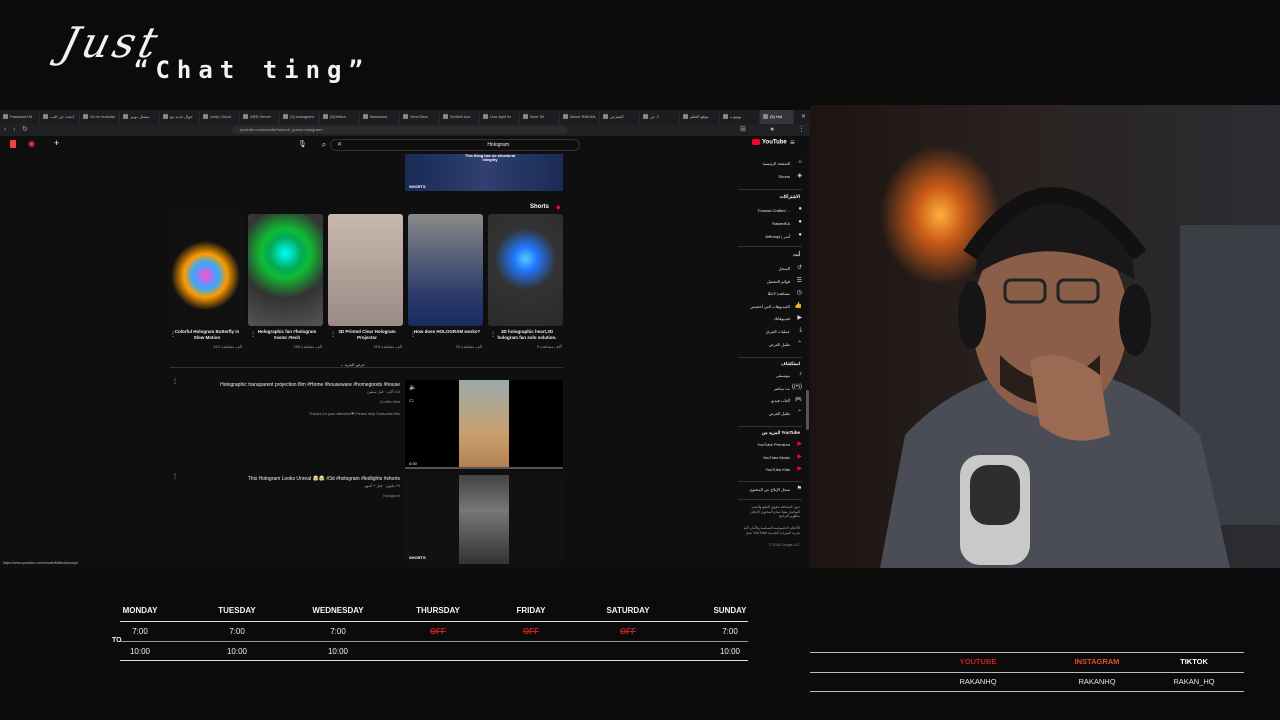 Image resolution: width=1280 pixels, height=720 pixels. I want to click on sidebar-item: مشاهدة لاحقًا ◷, so click(766, 295).